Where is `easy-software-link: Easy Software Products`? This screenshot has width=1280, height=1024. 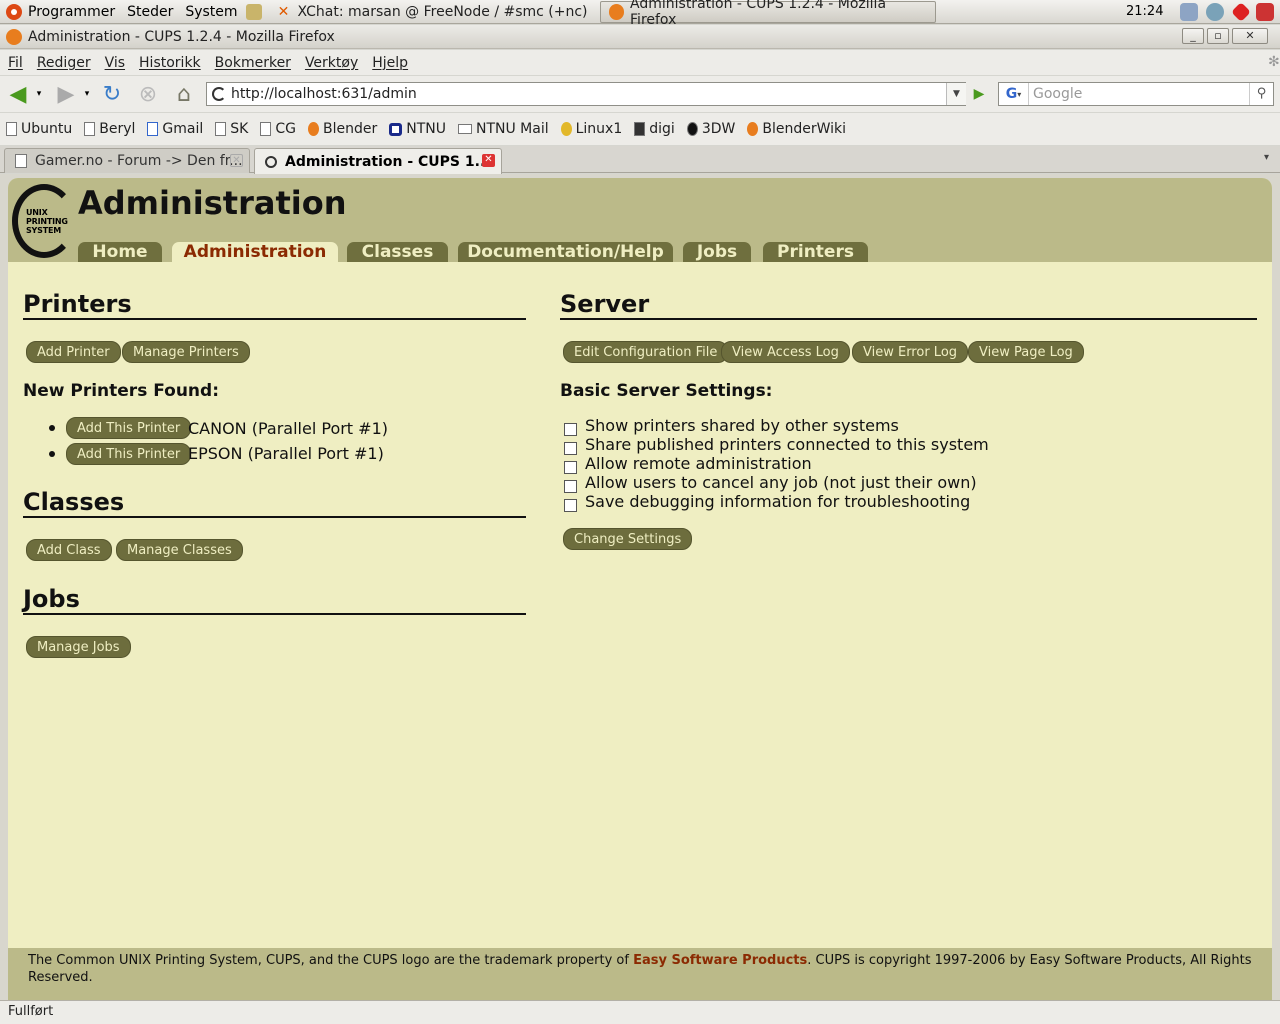 easy-software-link: Easy Software Products is located at coordinates (720, 960).